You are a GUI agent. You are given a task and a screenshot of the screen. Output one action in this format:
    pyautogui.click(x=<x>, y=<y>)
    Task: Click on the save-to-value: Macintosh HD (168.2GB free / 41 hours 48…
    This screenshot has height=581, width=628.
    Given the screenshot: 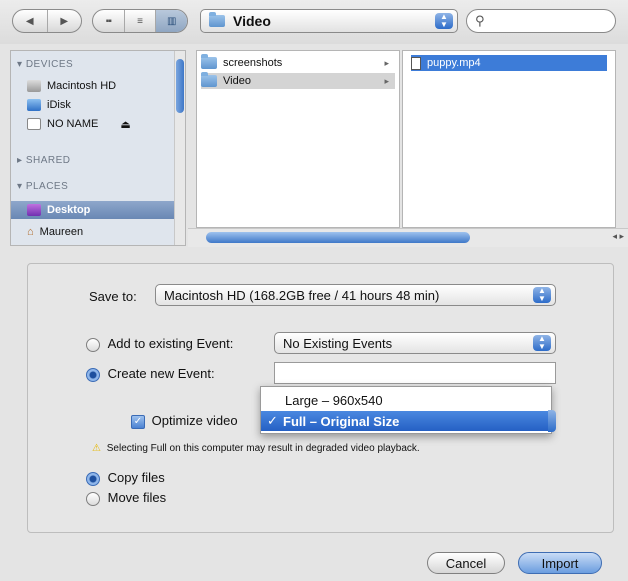 What is the action you would take?
    pyautogui.click(x=302, y=295)
    